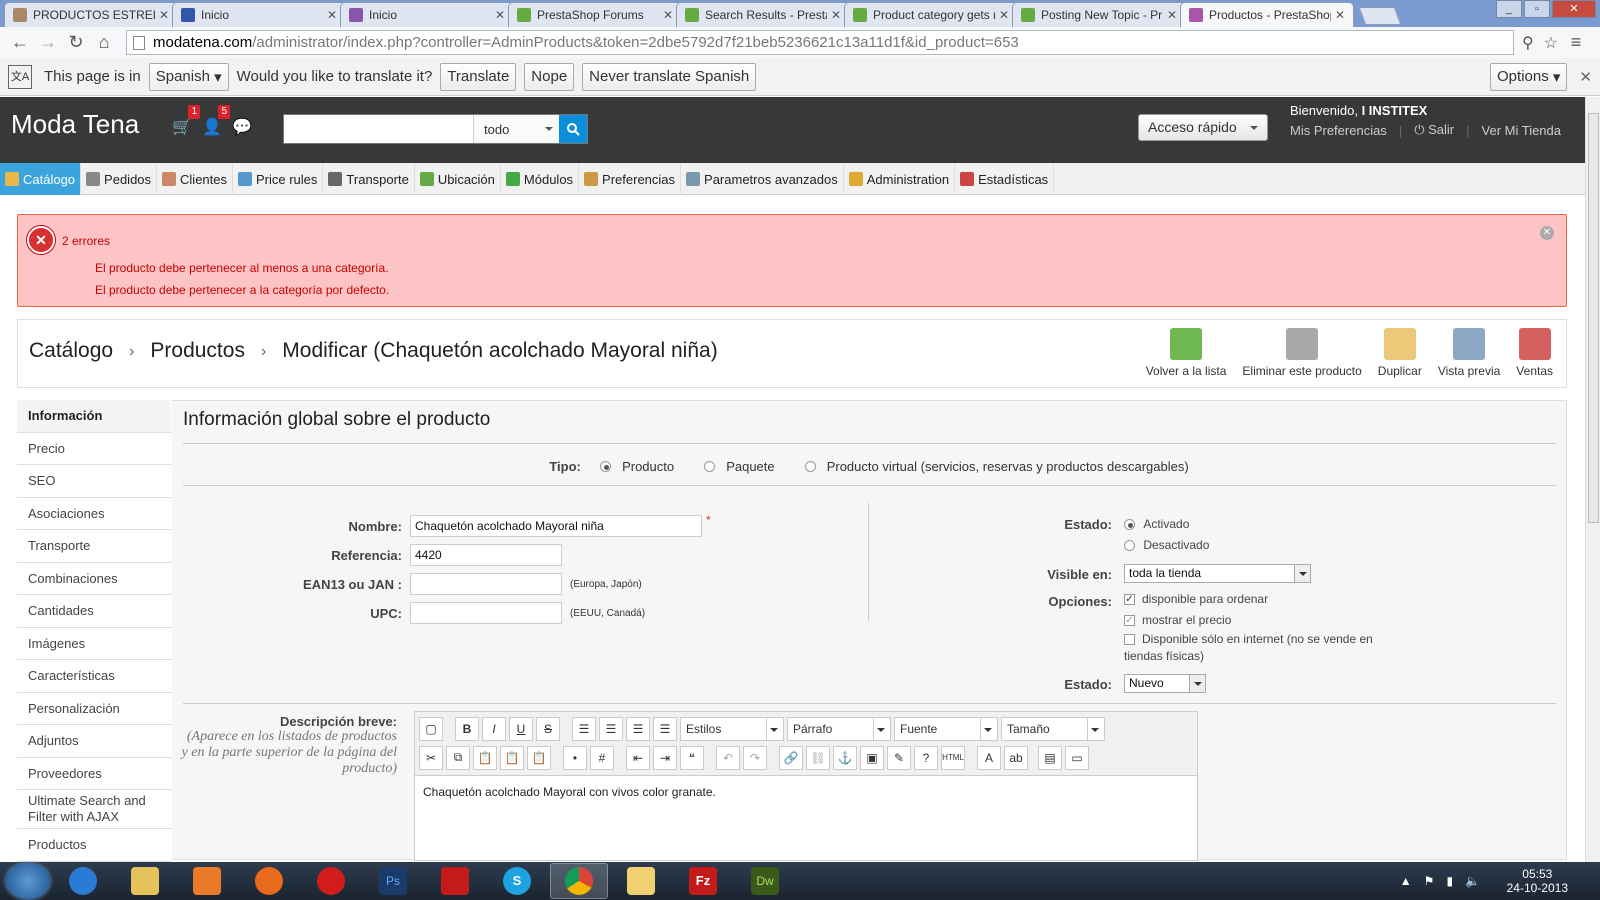 The image size is (1600, 900). Describe the element at coordinates (1592, 480) in the screenshot. I see `page-scrollbar` at that location.